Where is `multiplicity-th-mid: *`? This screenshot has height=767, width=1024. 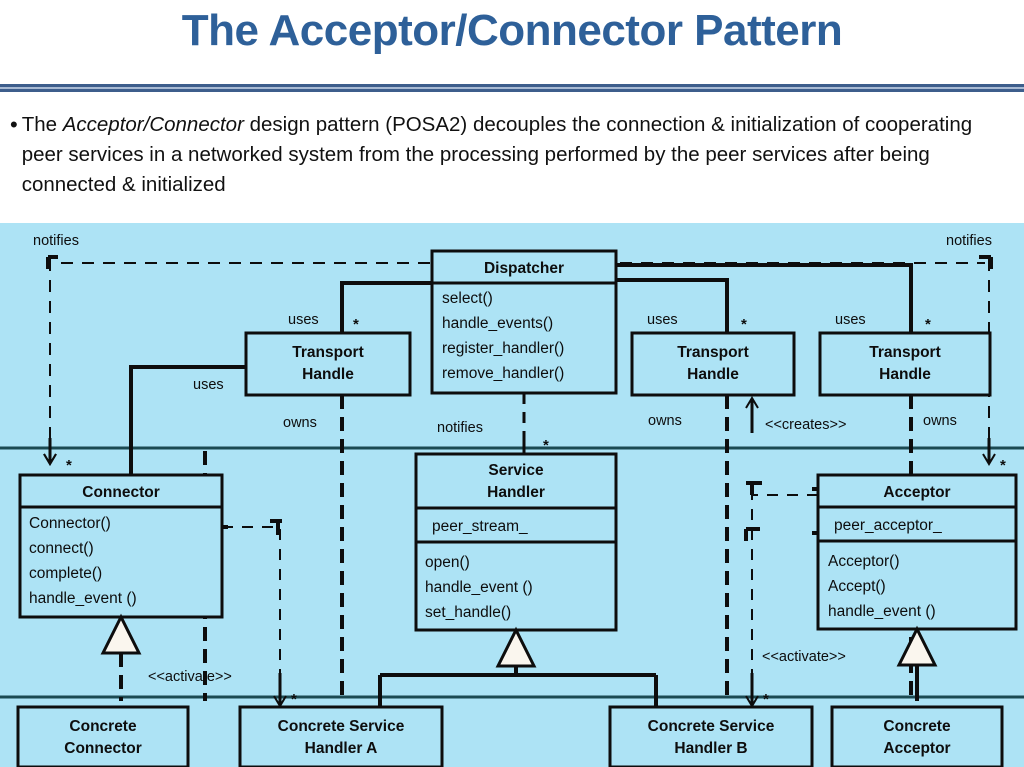
multiplicity-th-mid: * is located at coordinates (744, 324).